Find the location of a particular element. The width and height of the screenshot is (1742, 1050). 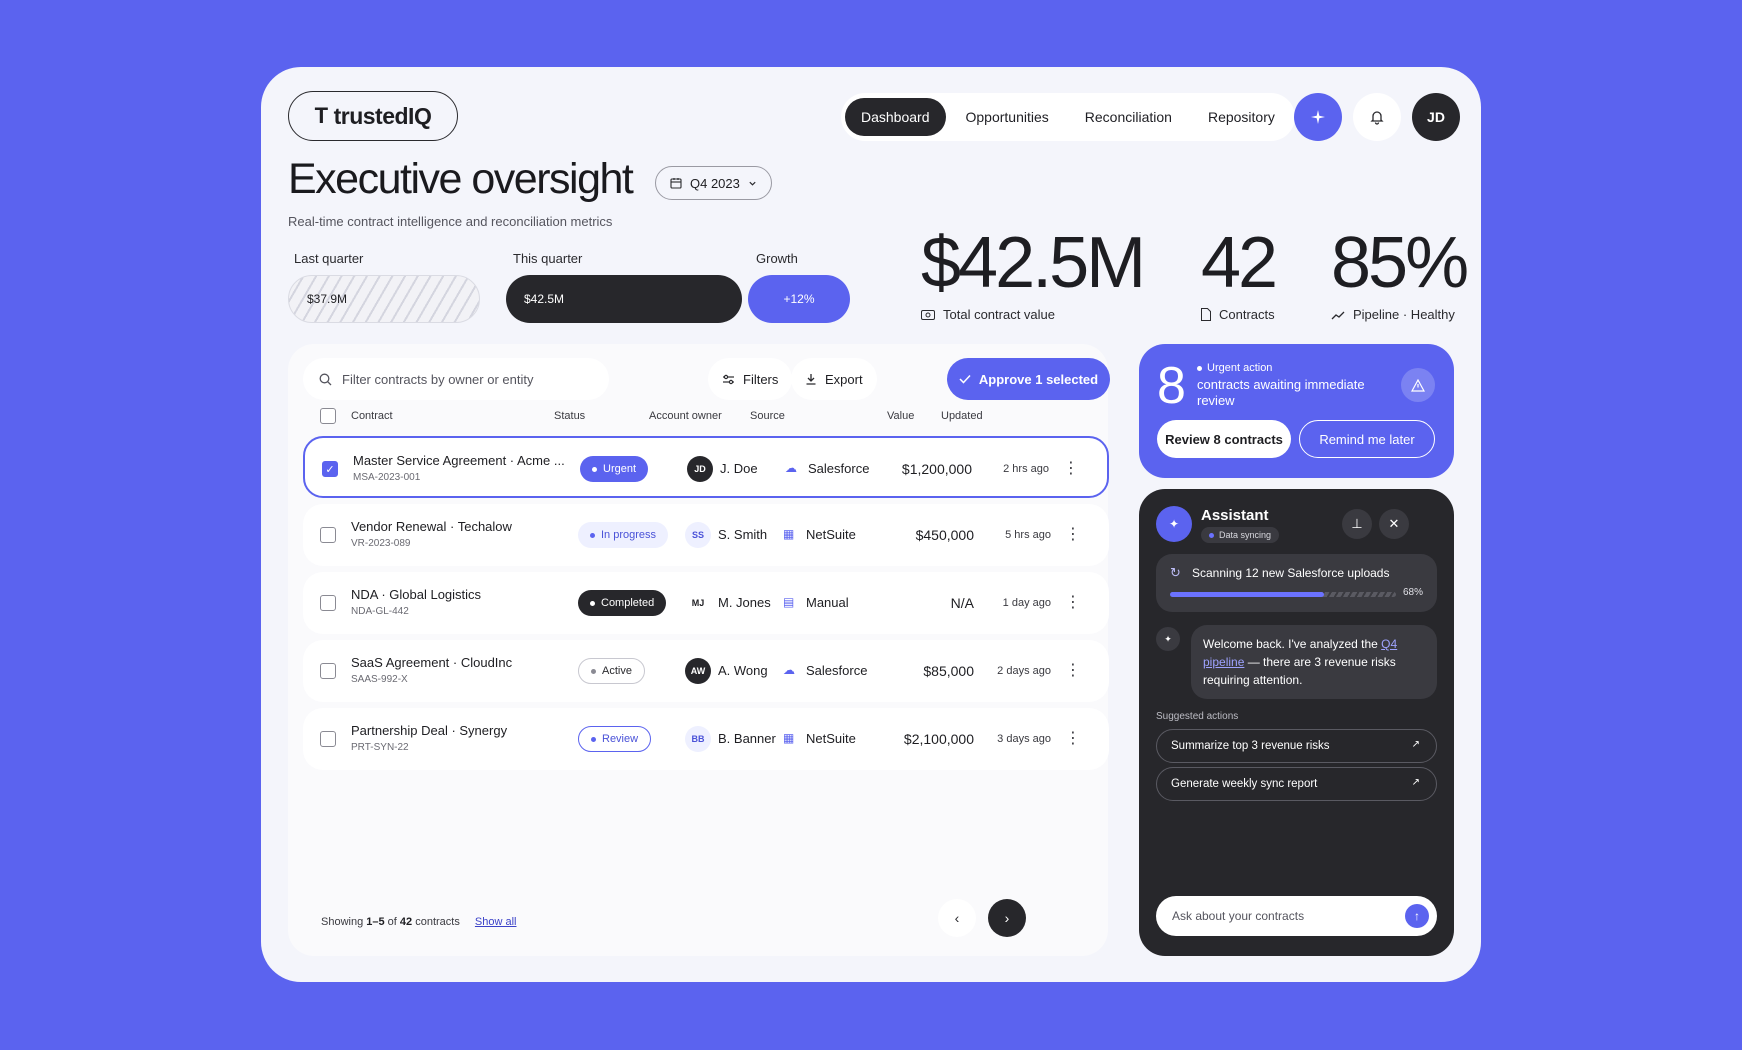

suggestion-button: Generate weekly sync report ↗ is located at coordinates (1296, 784).